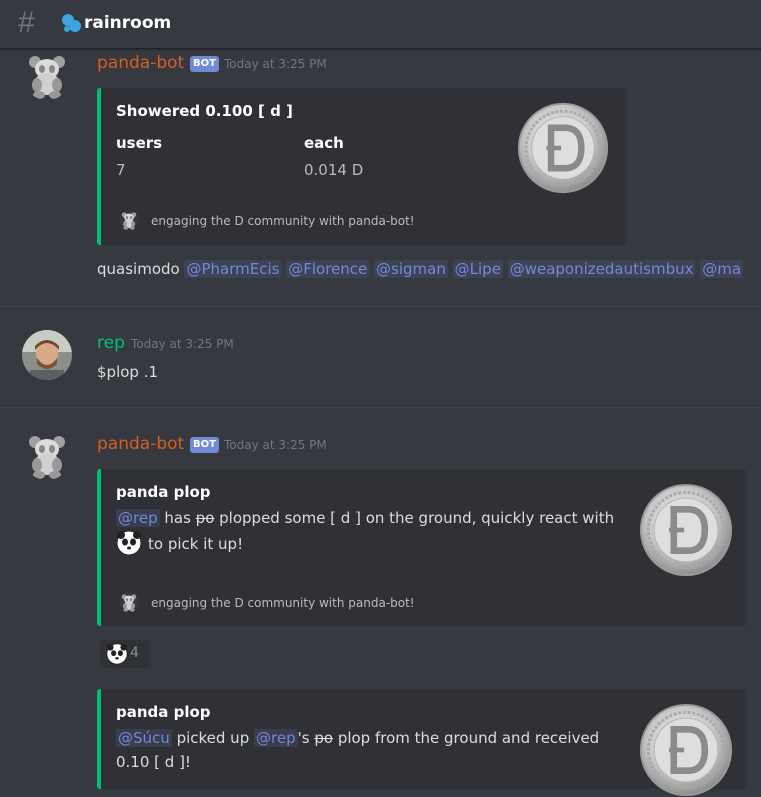 This screenshot has height=797, width=761. I want to click on reaction-count: 4, so click(134, 653).